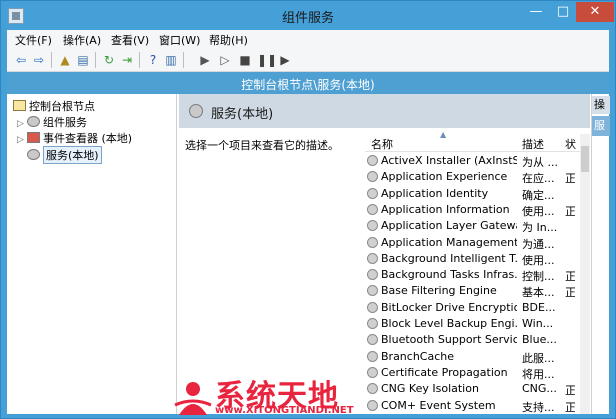 This screenshot has width=616, height=419. I want to click on stop-icon: ■, so click(245, 60).